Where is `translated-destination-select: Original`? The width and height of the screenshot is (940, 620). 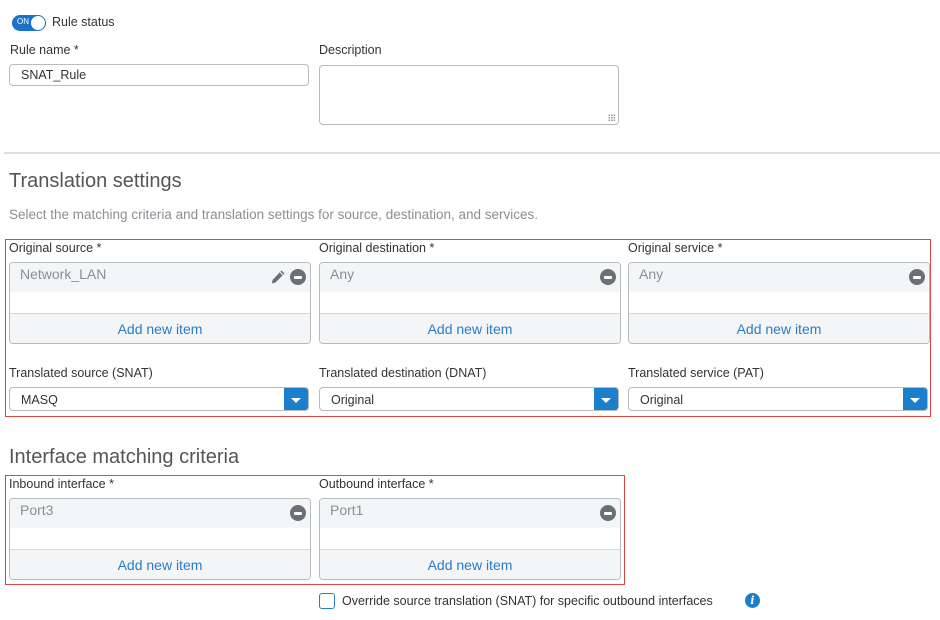 translated-destination-select: Original is located at coordinates (469, 399).